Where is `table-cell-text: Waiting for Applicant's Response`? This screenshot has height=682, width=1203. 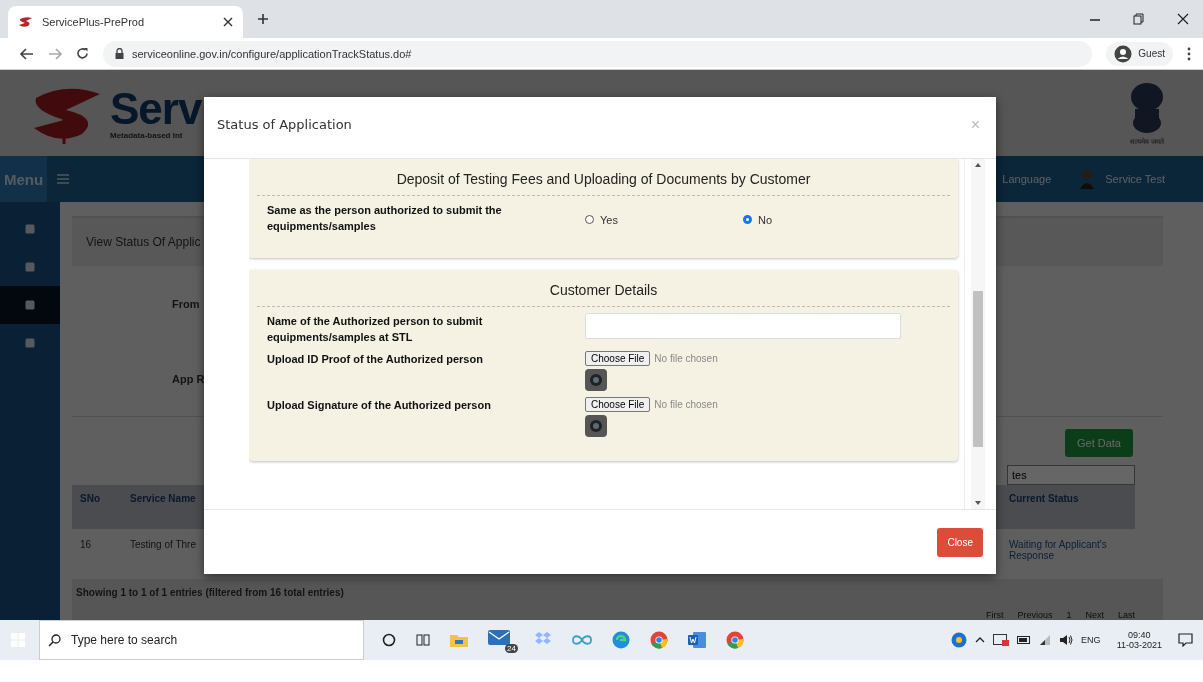 table-cell-text: Waiting for Applicant's Response is located at coordinates (1058, 550).